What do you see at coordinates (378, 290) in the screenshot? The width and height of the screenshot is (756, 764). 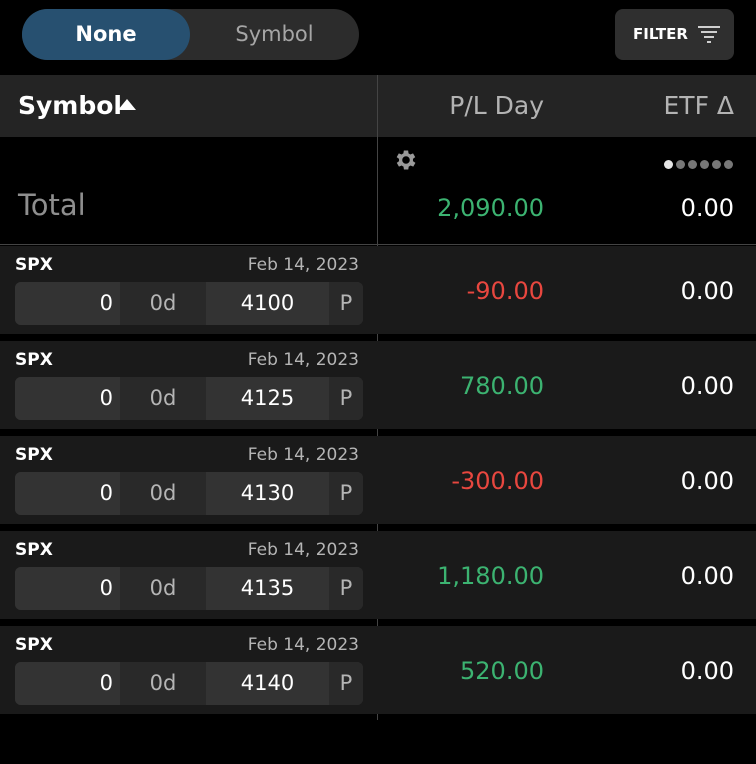 I see `table-row: SPX Feb 14, 2023 0 0d 4100 P -90.00 0.00` at bounding box center [378, 290].